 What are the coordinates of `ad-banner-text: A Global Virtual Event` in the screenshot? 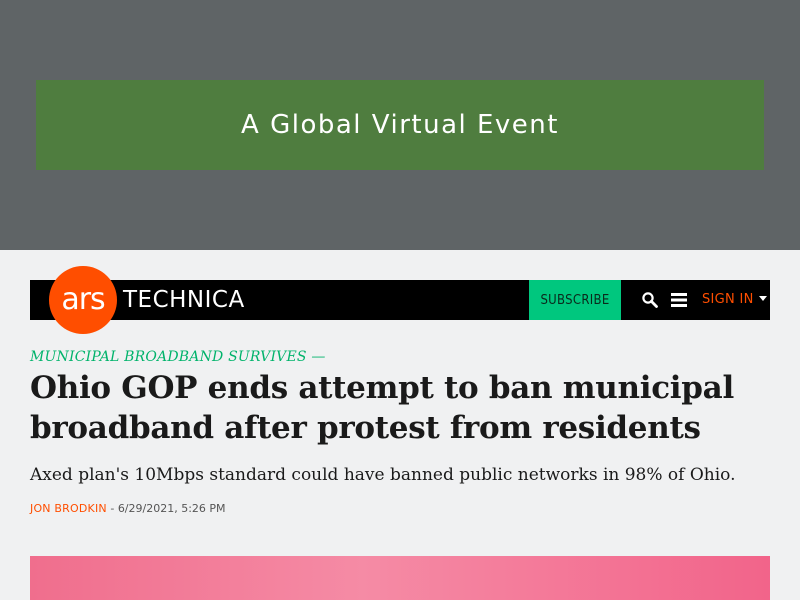 It's located at (400, 125).